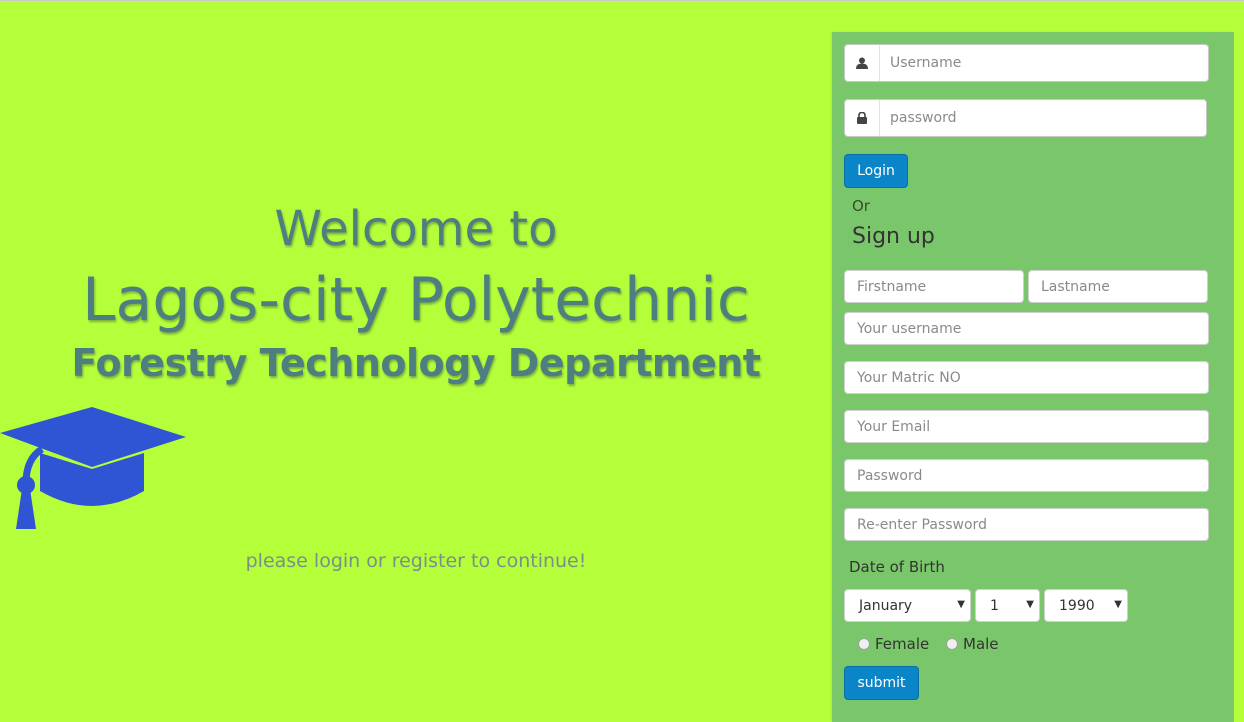 The image size is (1244, 722). What do you see at coordinates (1044, 63) in the screenshot?
I see `login-username-input` at bounding box center [1044, 63].